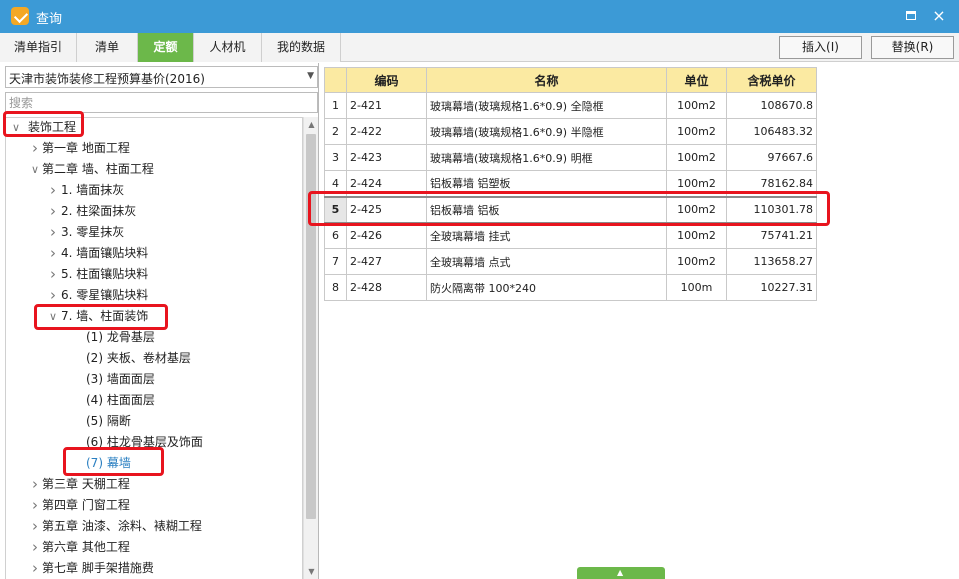 This screenshot has height=579, width=959. What do you see at coordinates (771, 235) in the screenshot?
I see `price-cell: 75741.21` at bounding box center [771, 235].